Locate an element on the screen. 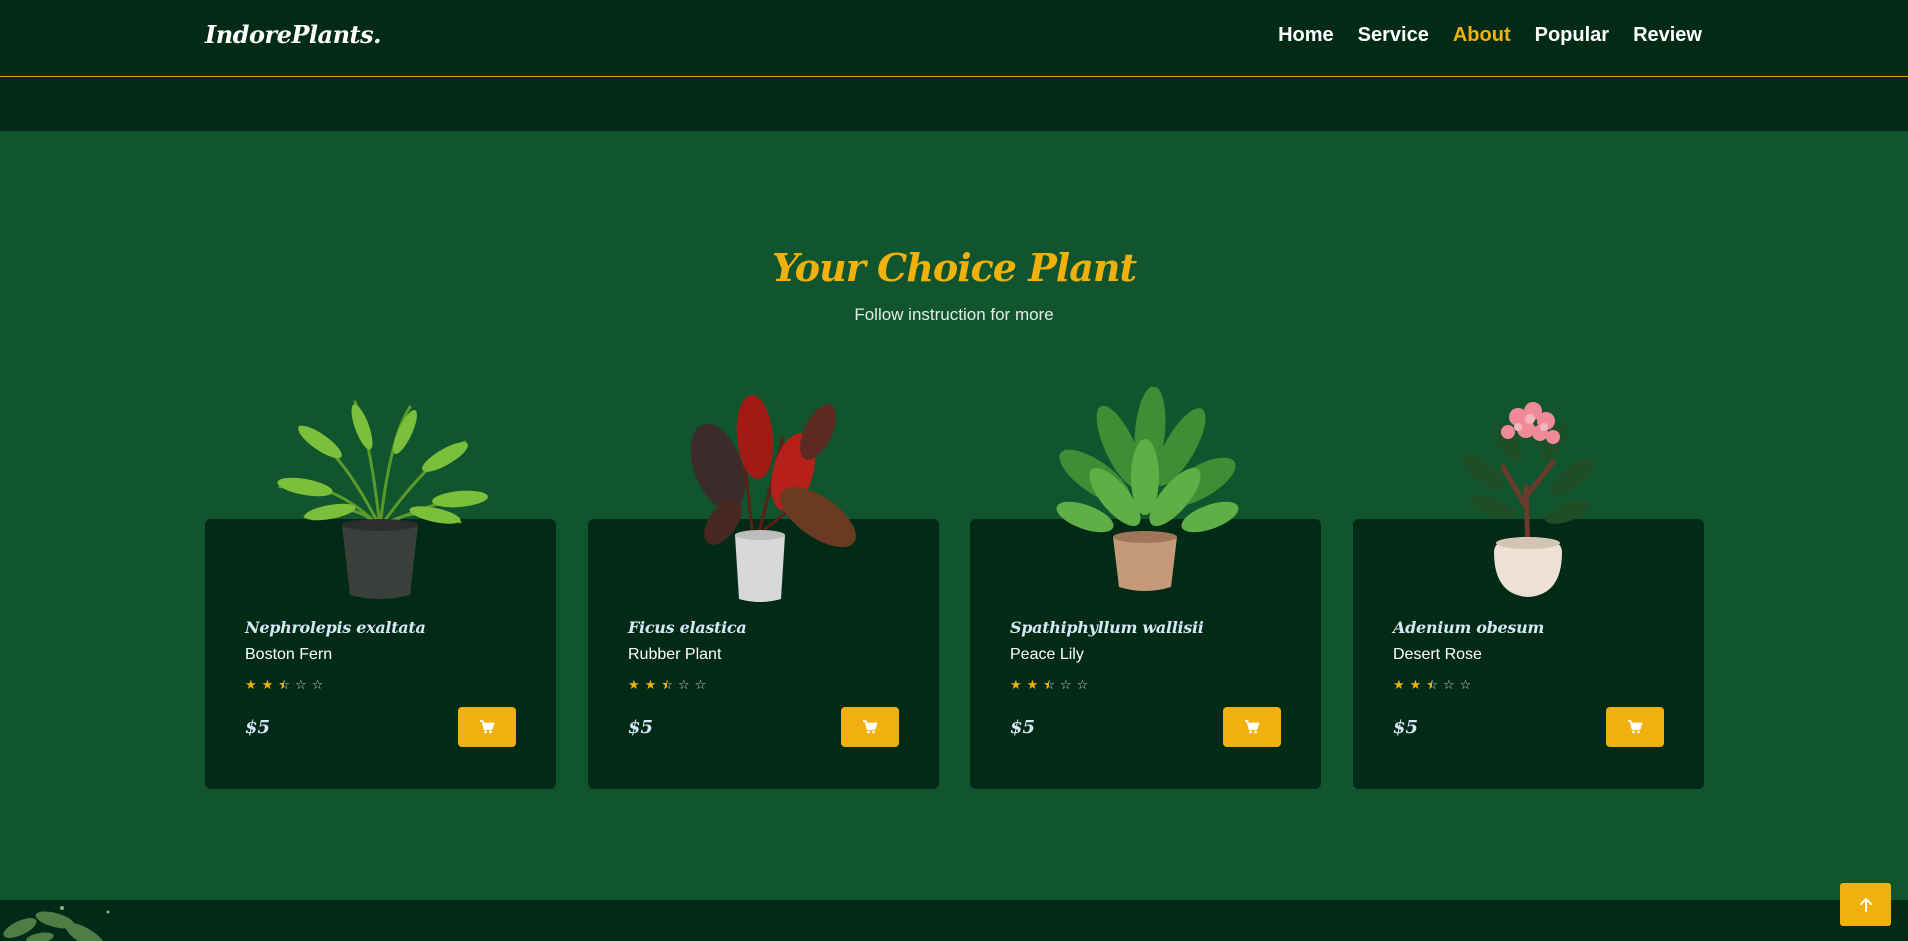 The height and width of the screenshot is (941, 1908). peace-lily-image is located at coordinates (1147, 489).